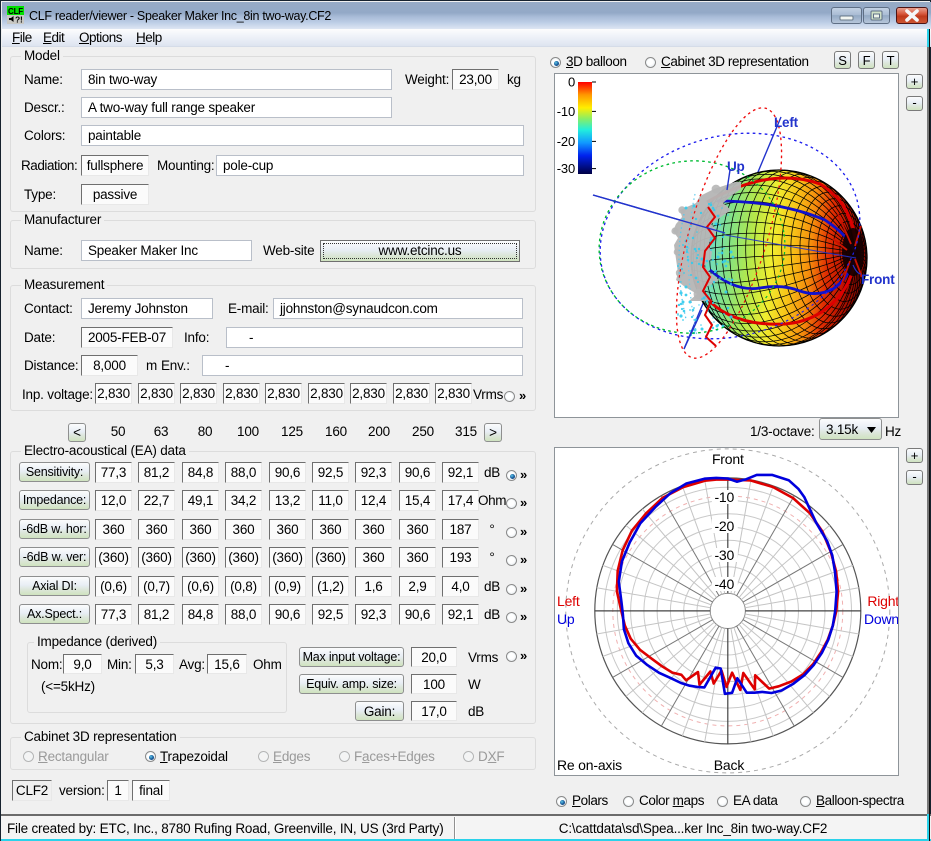 The image size is (931, 841). Describe the element at coordinates (571, 82) in the screenshot. I see `svg-text: 0` at that location.